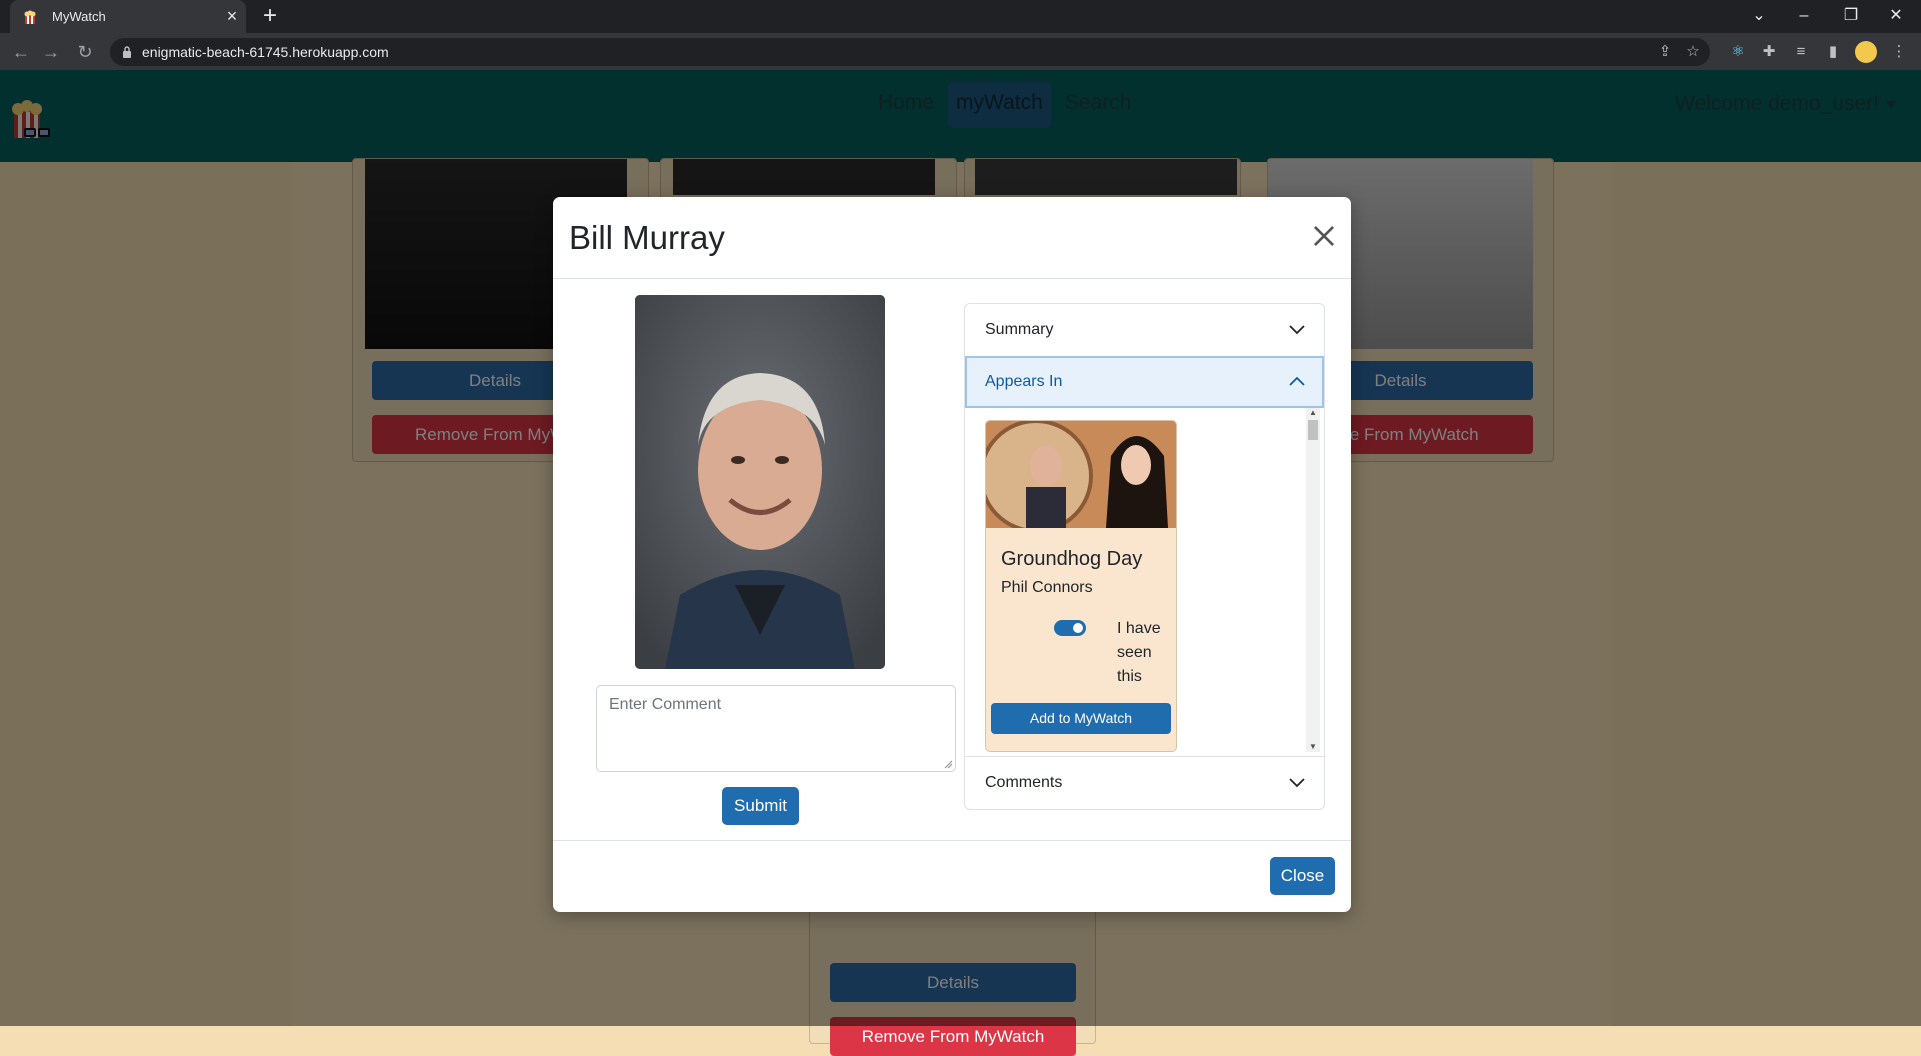 The height and width of the screenshot is (1056, 1921). Describe the element at coordinates (1081, 718) in the screenshot. I see `add-to-mywatch-button: Add to MyWatch` at that location.